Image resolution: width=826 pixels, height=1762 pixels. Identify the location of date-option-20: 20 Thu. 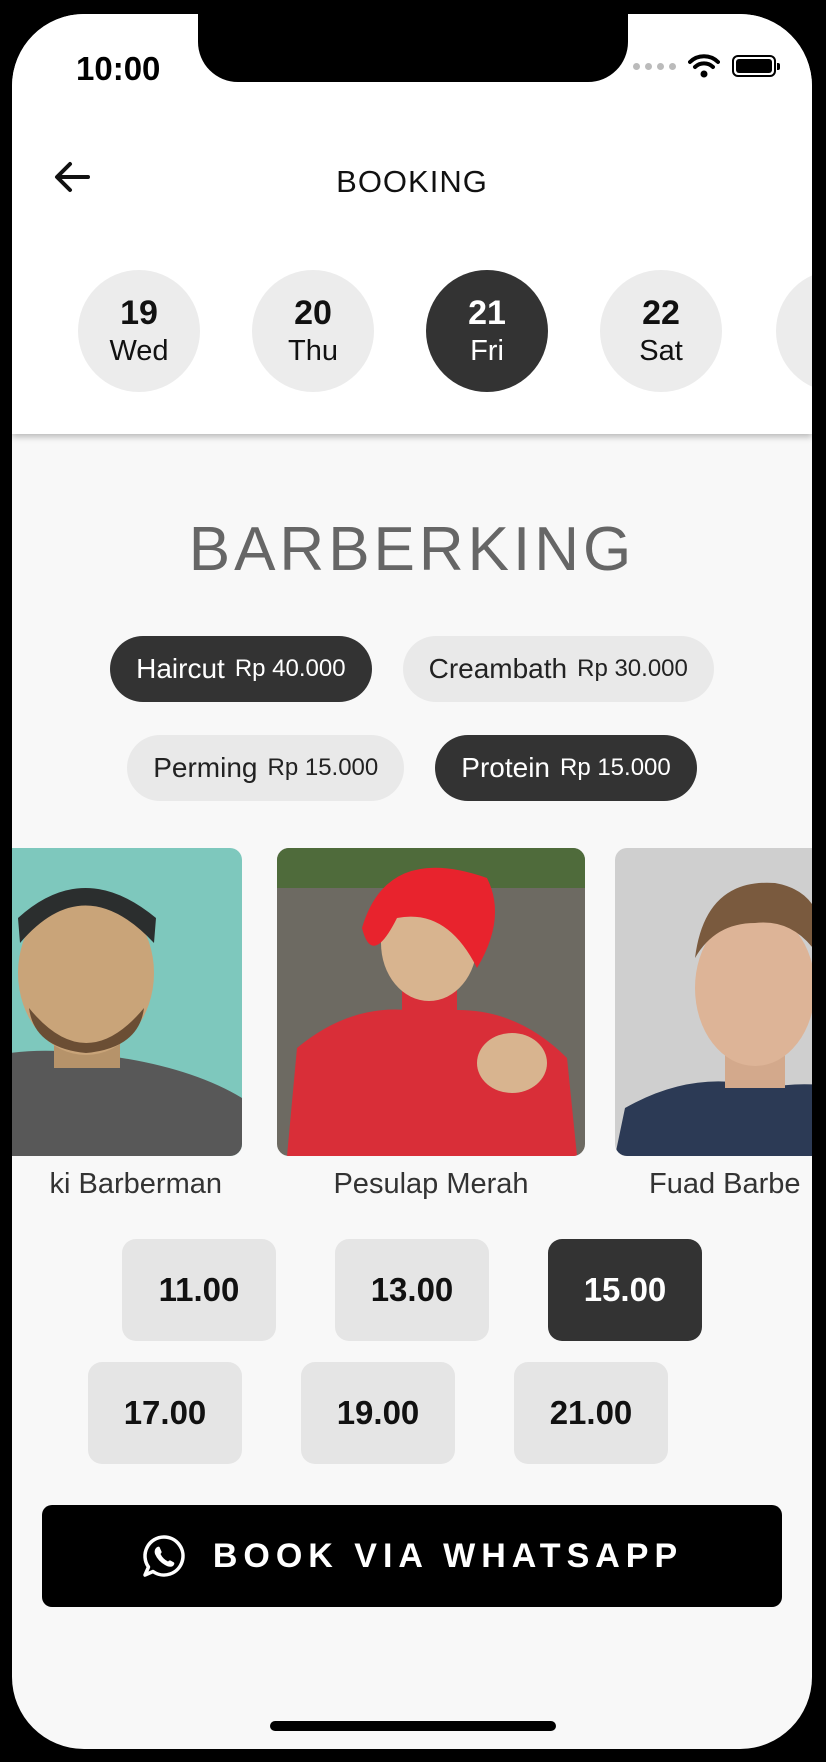
(313, 331).